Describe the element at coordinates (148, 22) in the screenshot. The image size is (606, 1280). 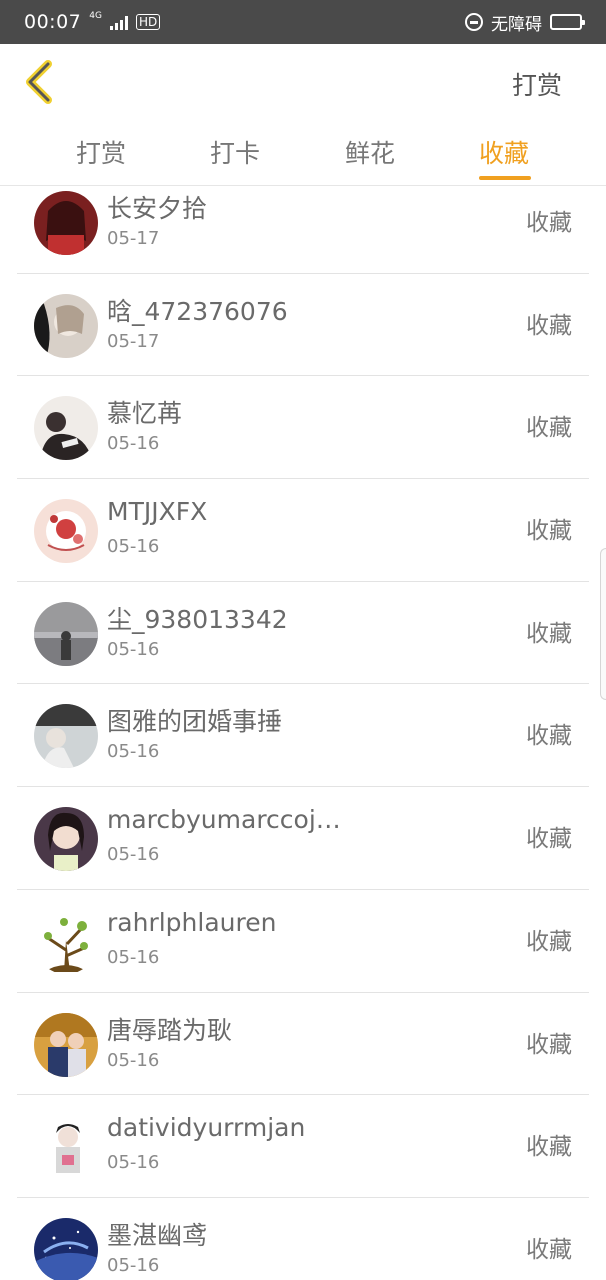
I see `hd-badge: HD` at that location.